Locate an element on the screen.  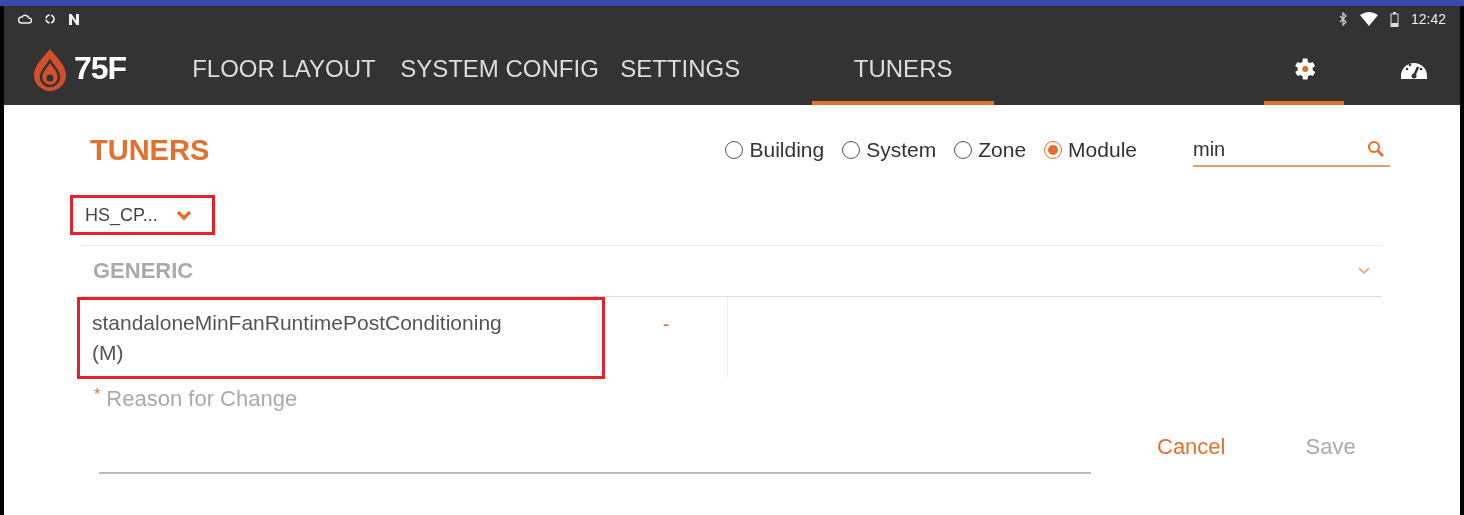
scope-radio: Zone is located at coordinates (990, 150).